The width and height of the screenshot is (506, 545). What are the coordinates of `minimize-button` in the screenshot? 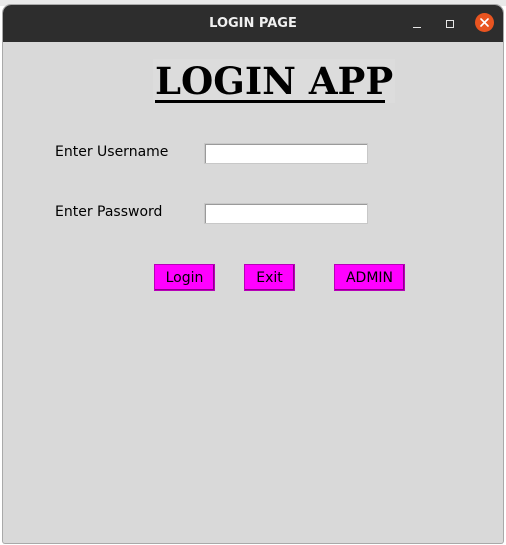 It's located at (417, 24).